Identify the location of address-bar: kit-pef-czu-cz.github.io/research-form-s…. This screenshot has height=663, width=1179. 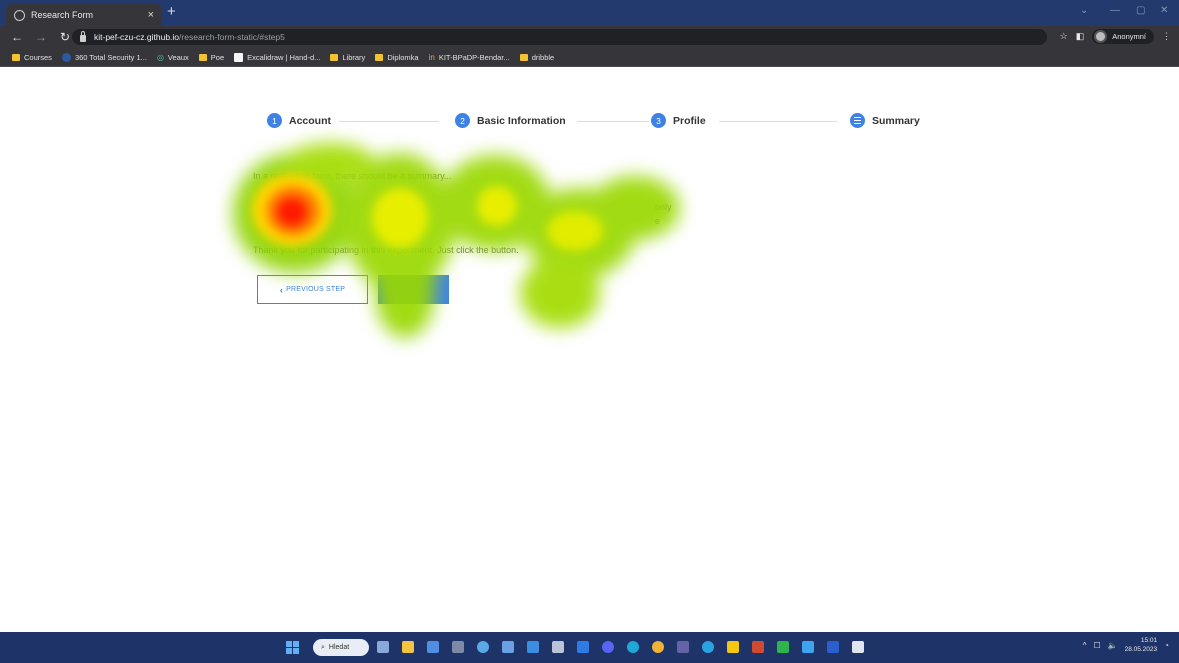
(559, 37).